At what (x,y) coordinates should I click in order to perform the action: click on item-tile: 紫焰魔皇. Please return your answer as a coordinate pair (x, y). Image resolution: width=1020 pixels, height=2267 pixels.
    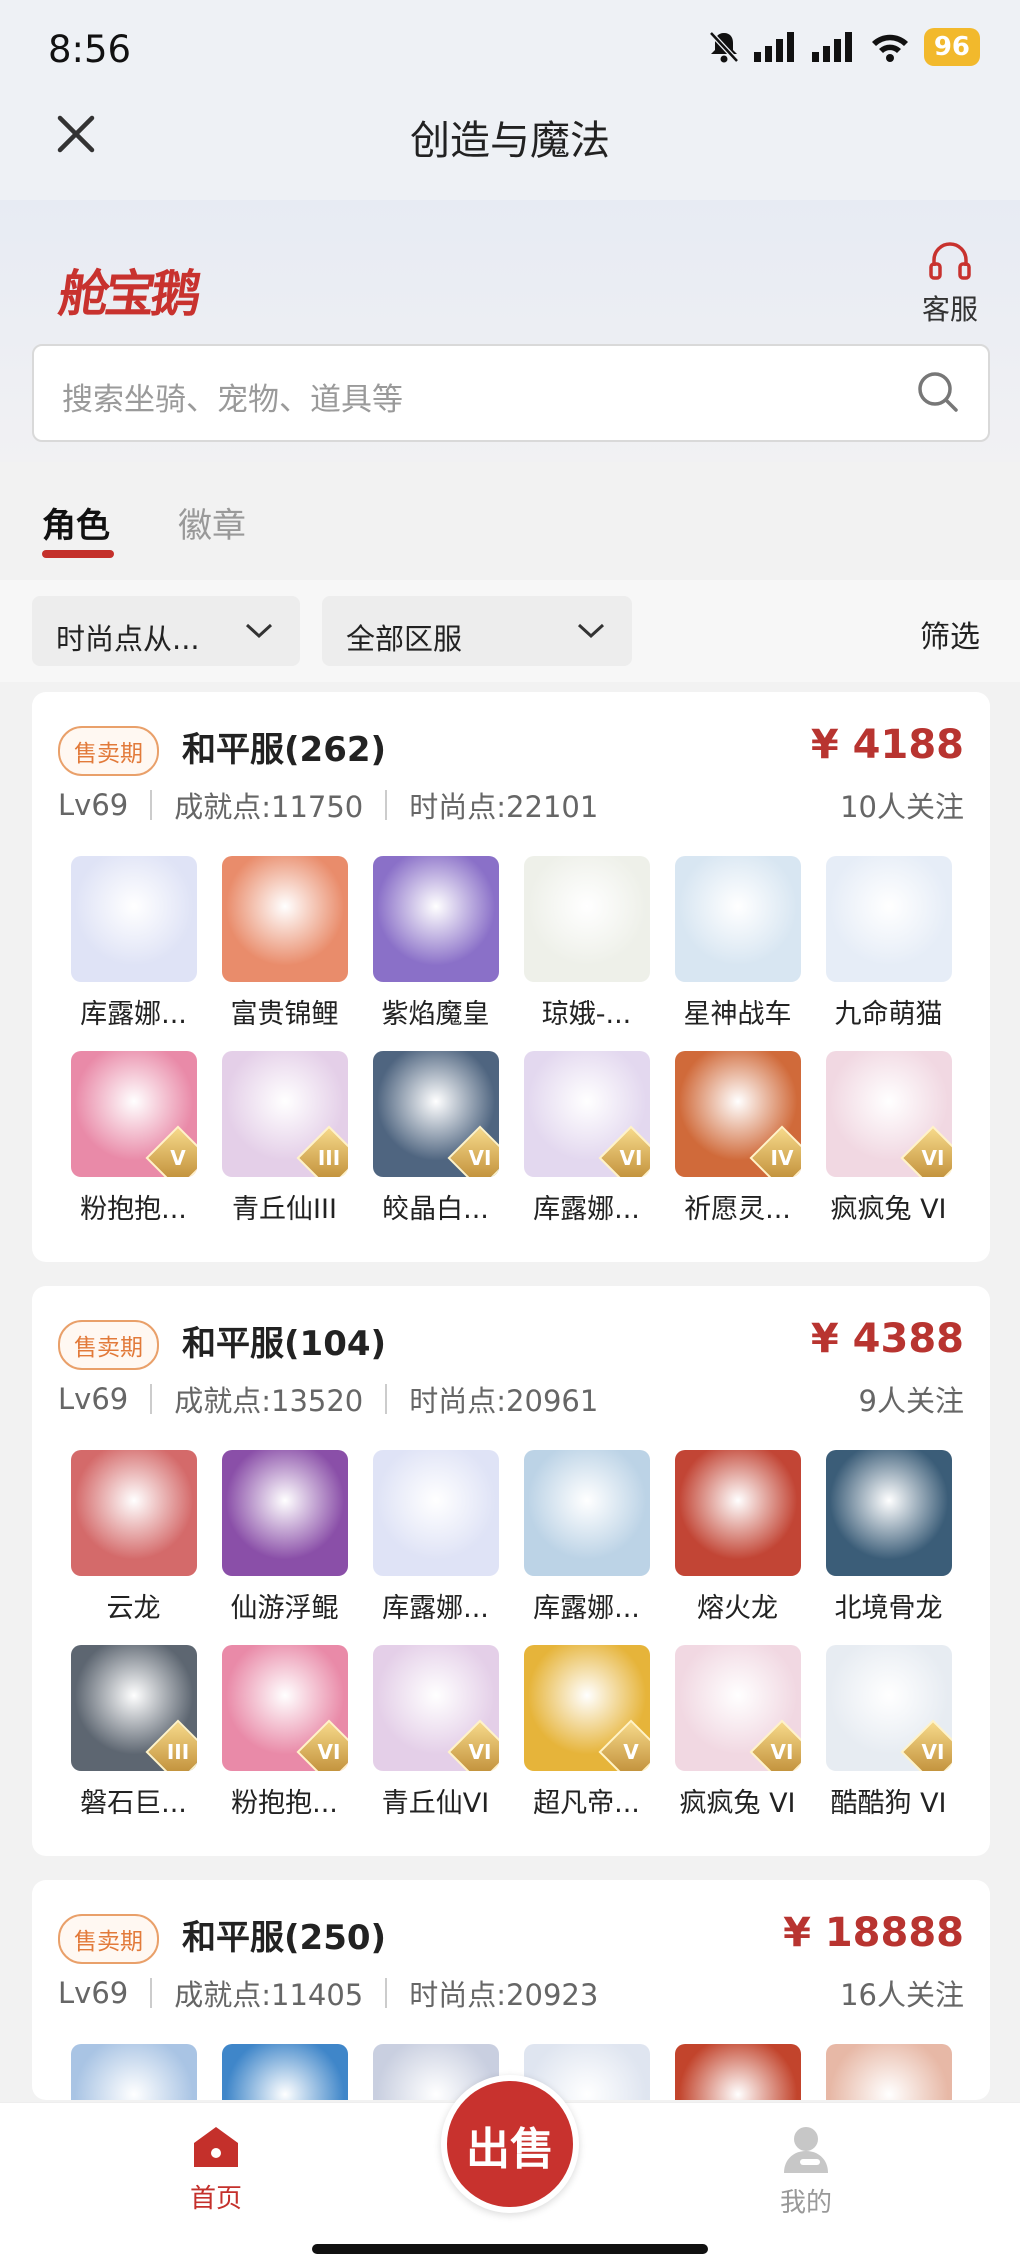
    Looking at the image, I should click on (435, 943).